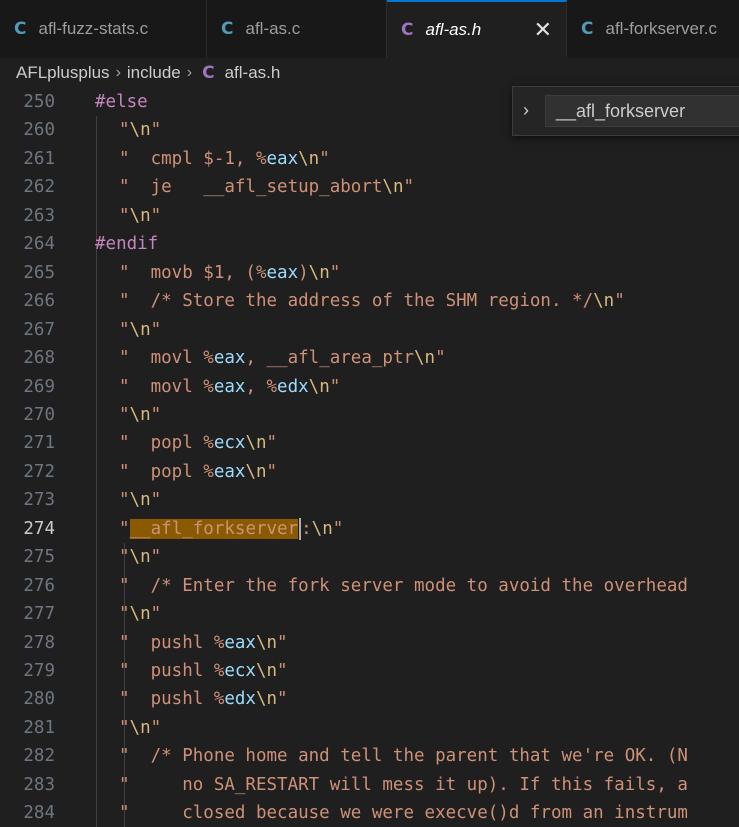  I want to click on line-number: 263, so click(39, 215).